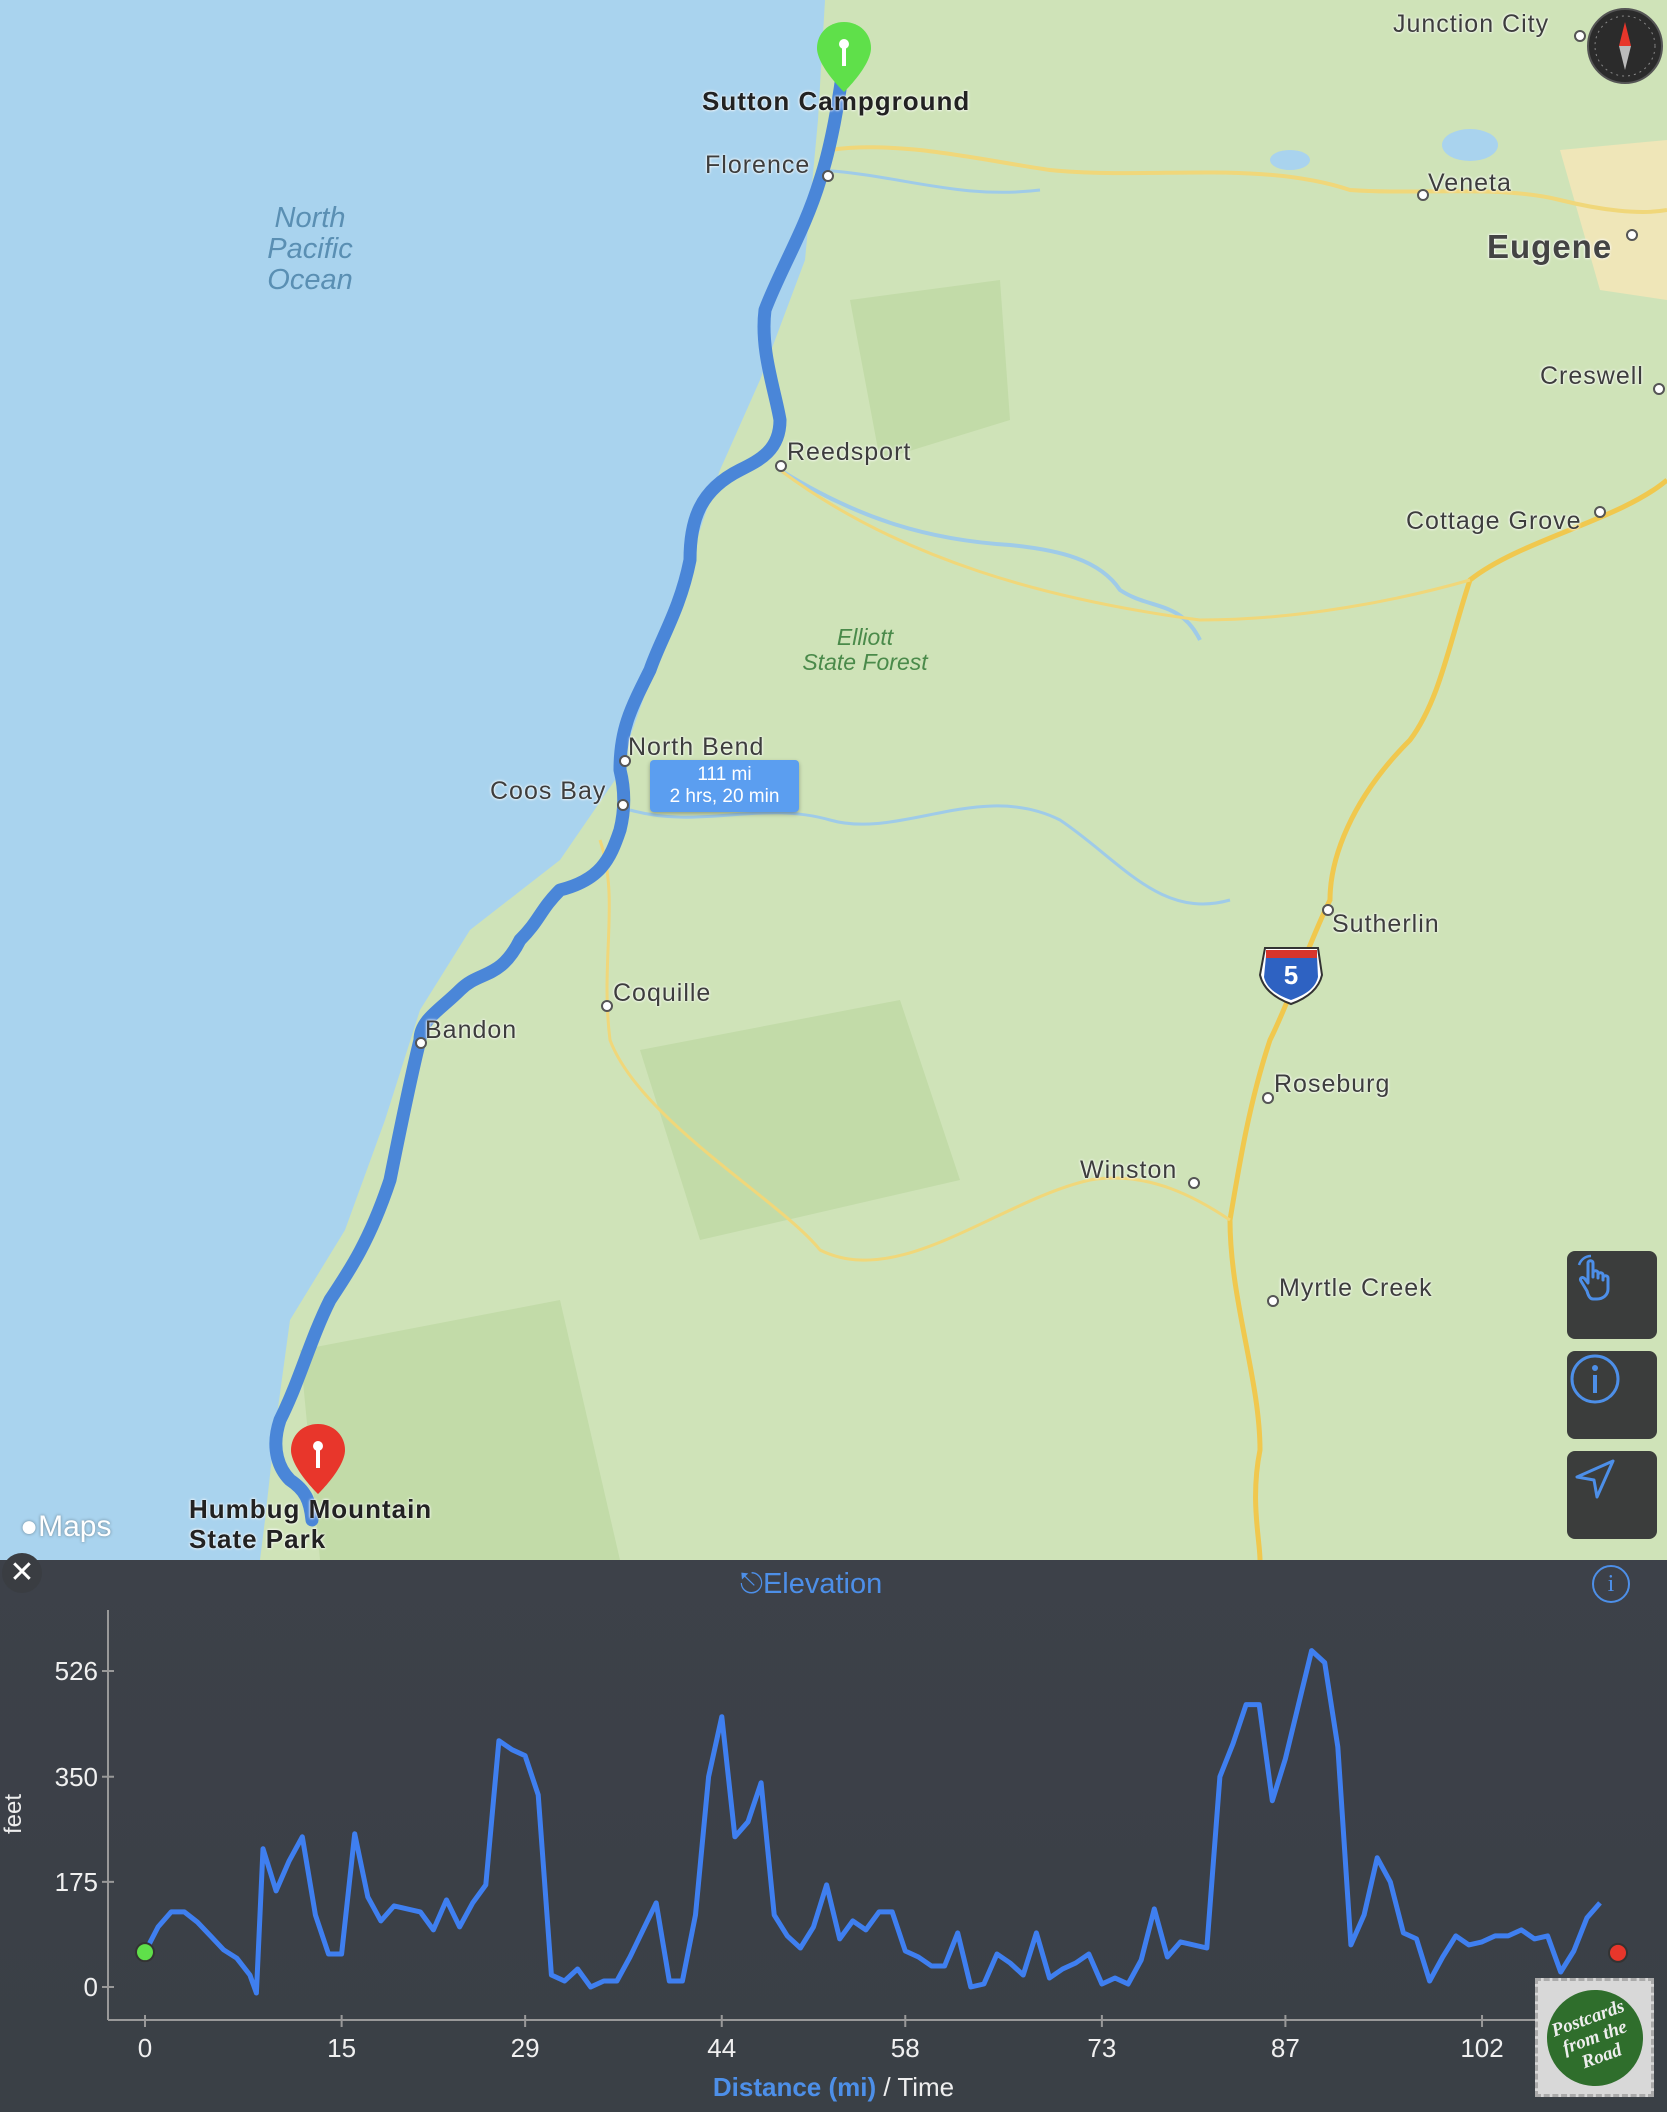  I want to click on postcards-stamp-logo: Postcards from the Road, so click(1594, 2037).